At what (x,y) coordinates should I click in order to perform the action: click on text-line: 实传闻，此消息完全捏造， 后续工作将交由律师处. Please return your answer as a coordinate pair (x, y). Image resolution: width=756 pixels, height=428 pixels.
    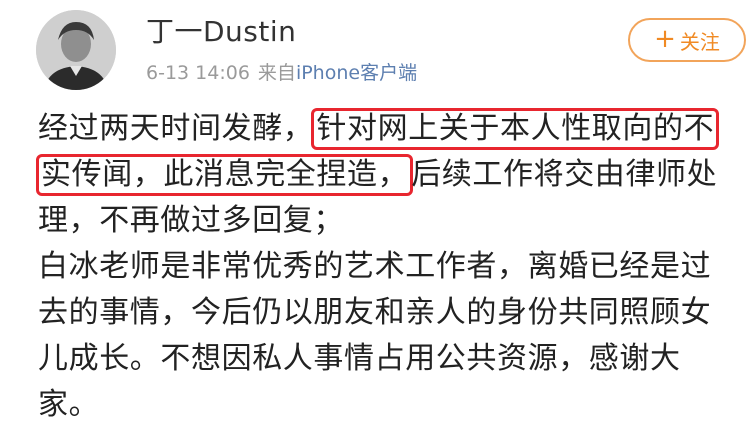
    Looking at the image, I should click on (382, 175).